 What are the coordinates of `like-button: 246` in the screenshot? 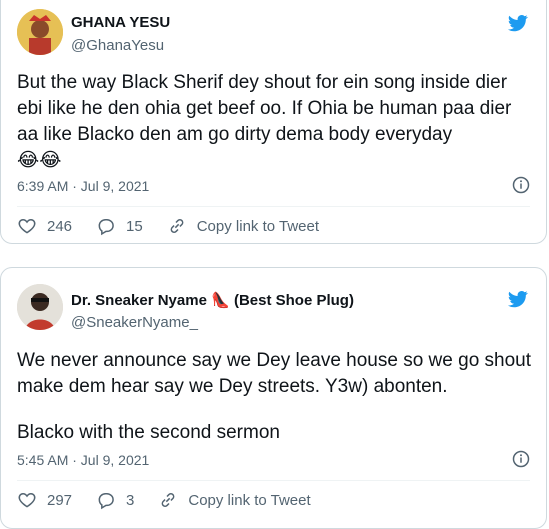 It's located at (44, 226).